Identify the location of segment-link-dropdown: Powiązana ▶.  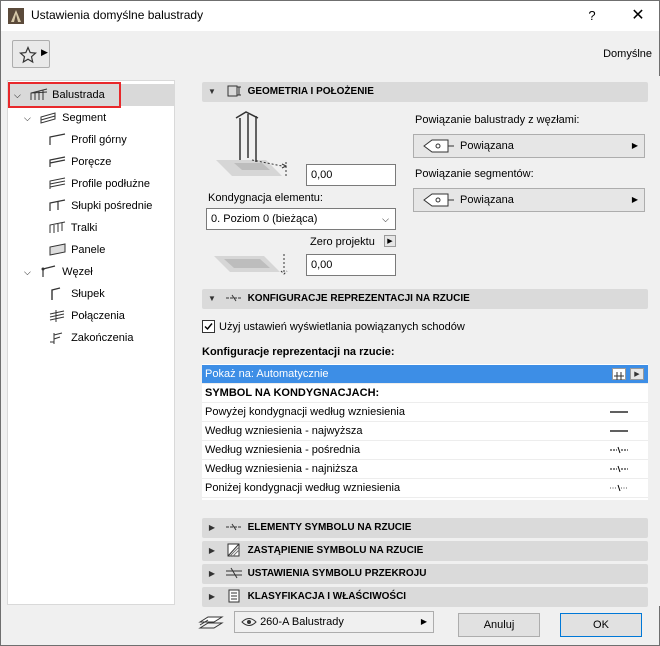
(529, 200).